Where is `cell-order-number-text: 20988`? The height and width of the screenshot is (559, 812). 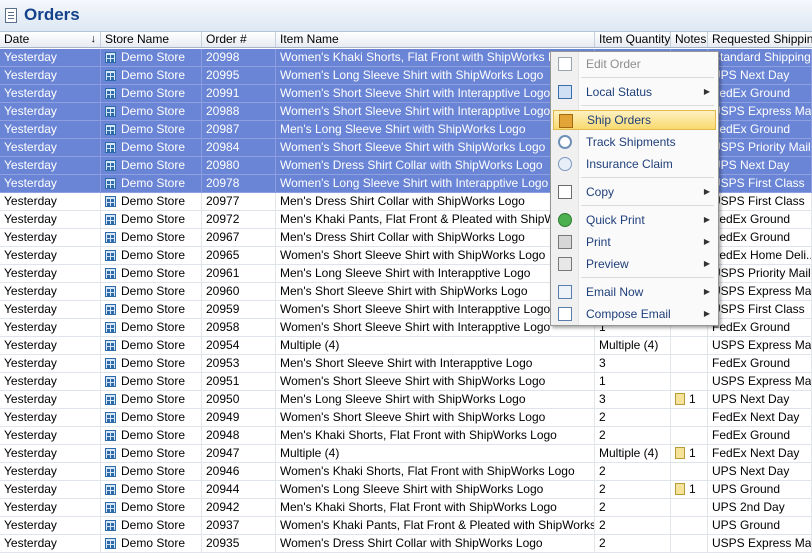 cell-order-number-text: 20988 is located at coordinates (223, 111).